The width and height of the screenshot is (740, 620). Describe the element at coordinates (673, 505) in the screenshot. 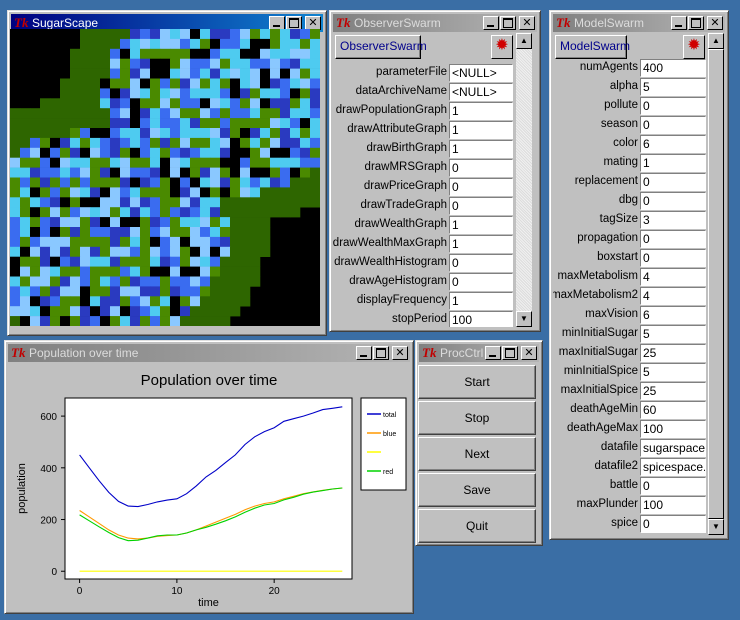

I see `field-input-maxPlunder: 100` at that location.